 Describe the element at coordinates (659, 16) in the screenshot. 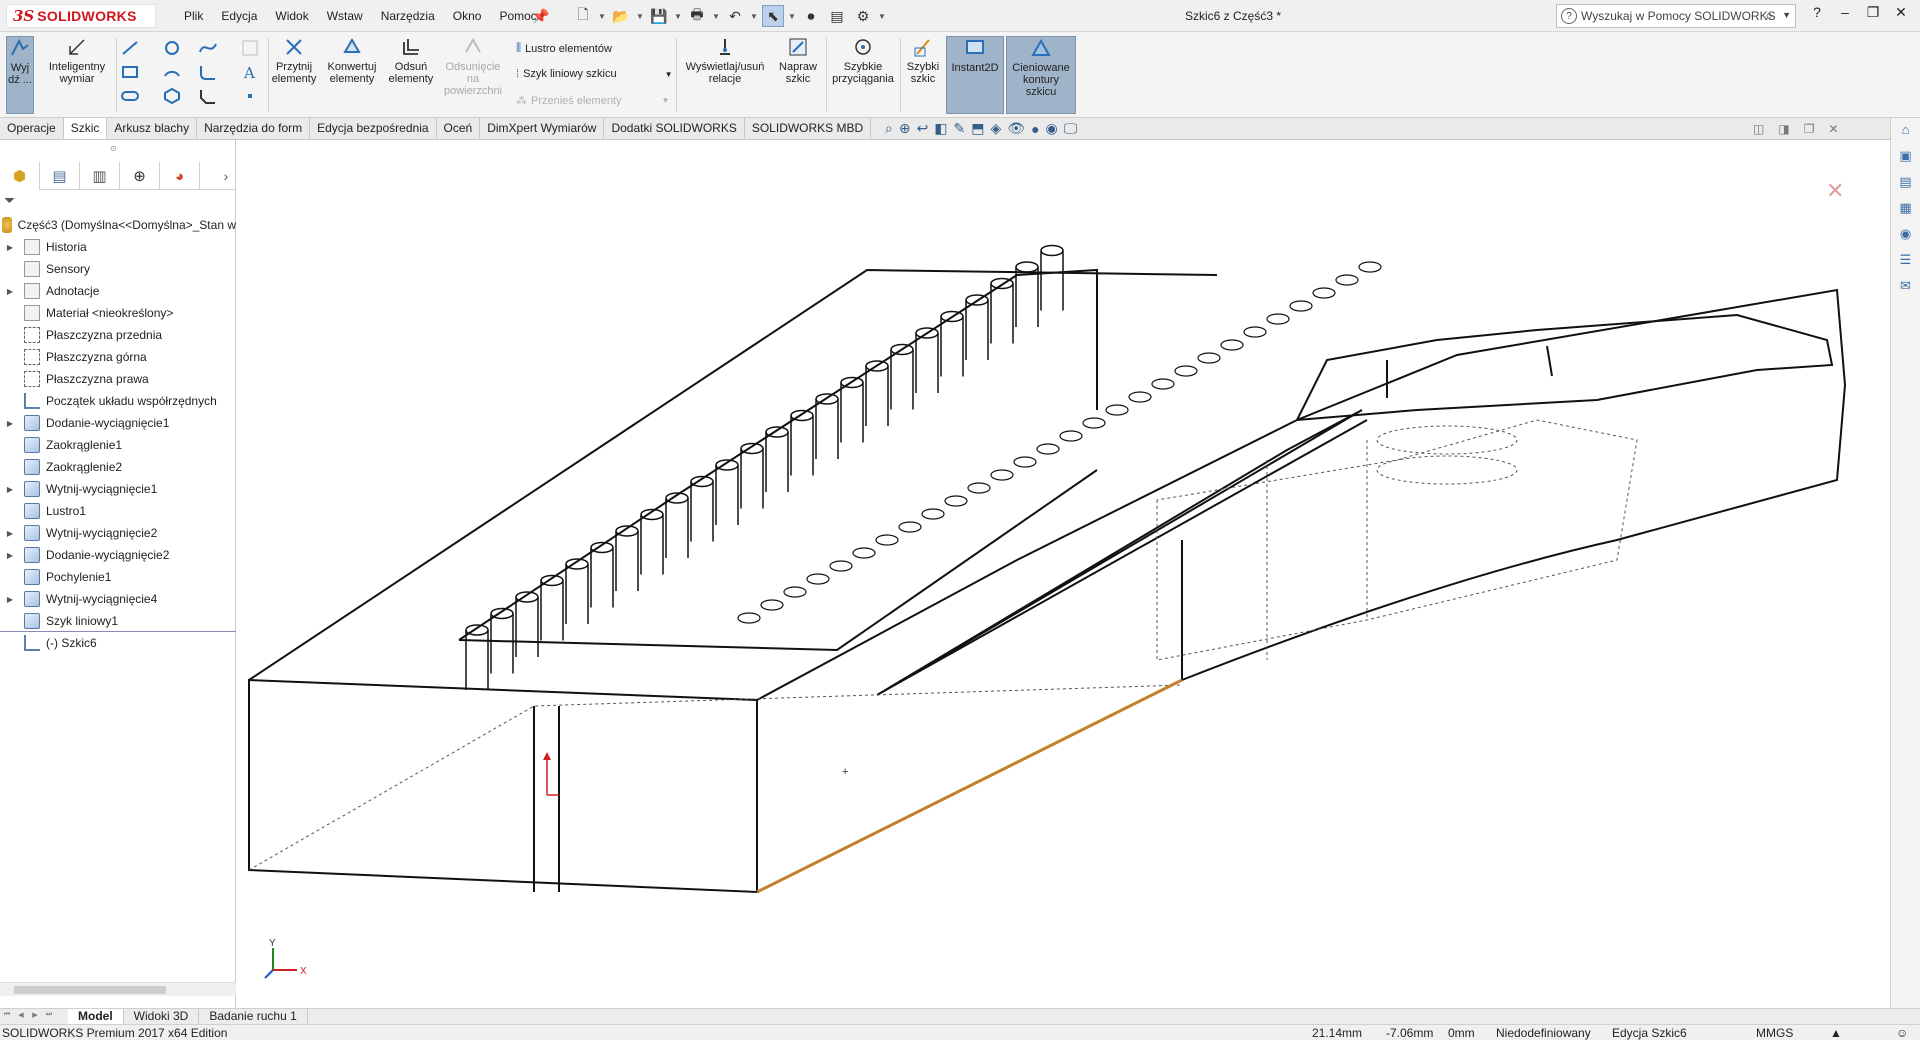

I see `save-icon: 💾` at that location.